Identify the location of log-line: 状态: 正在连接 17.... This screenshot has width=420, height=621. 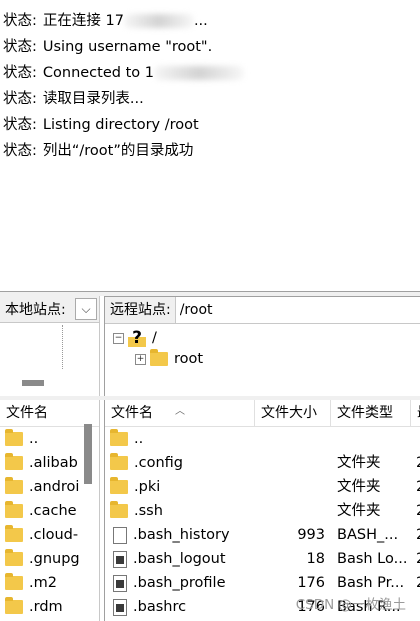
(105, 21).